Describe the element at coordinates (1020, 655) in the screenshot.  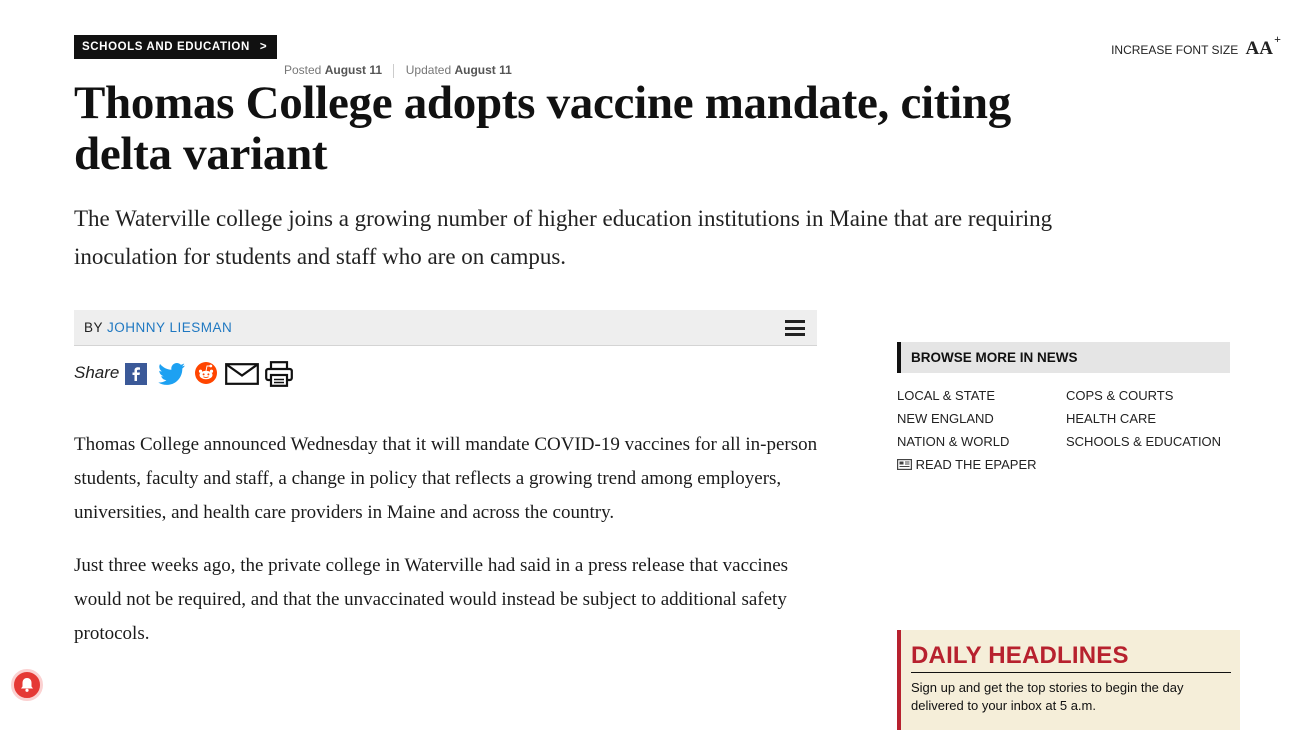
I see `daily-headlines-title: DAILY HEADLINES` at that location.